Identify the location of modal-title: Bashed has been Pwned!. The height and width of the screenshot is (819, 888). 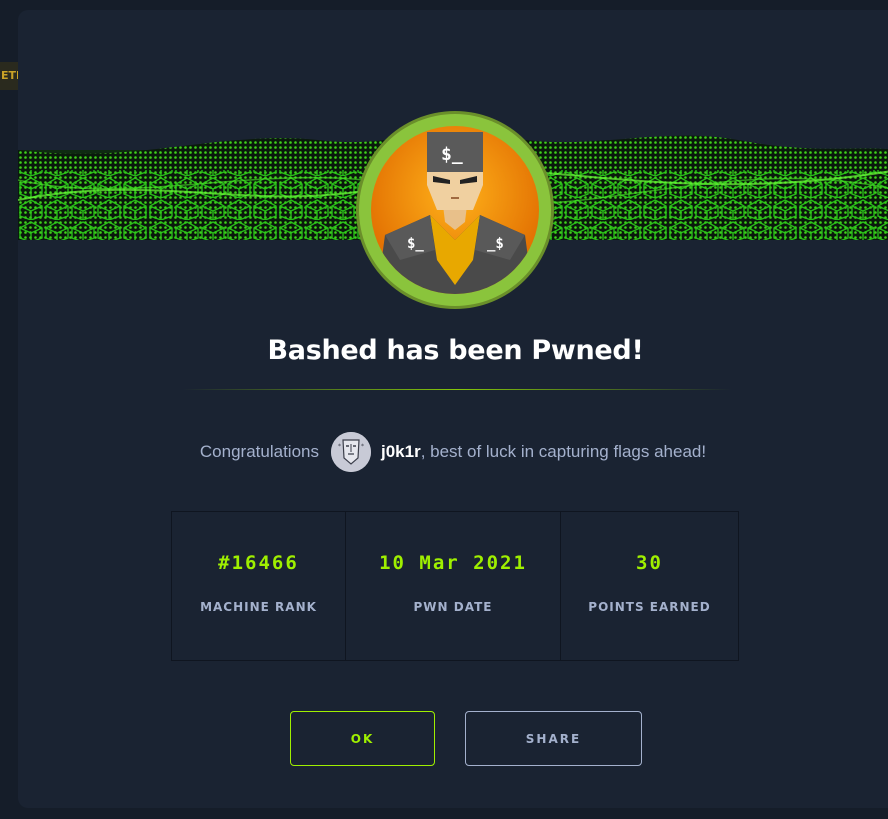
(455, 350).